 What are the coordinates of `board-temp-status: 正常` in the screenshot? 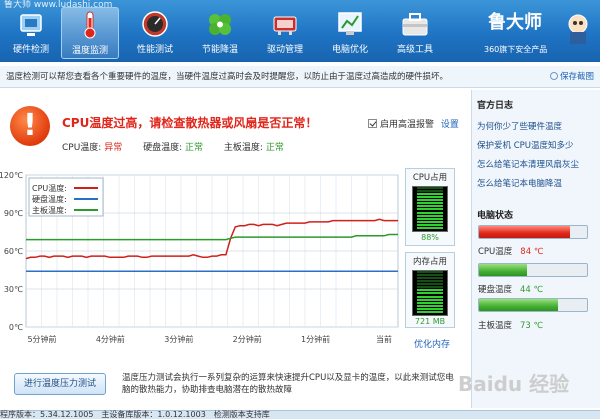 It's located at (274, 148).